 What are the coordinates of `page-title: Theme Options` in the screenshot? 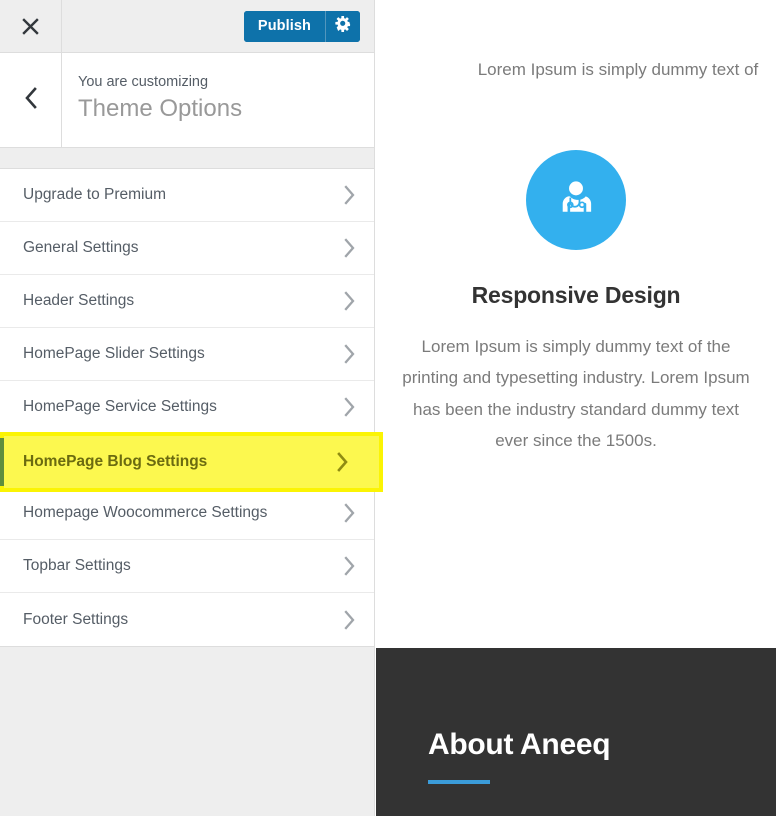 It's located at (160, 108).